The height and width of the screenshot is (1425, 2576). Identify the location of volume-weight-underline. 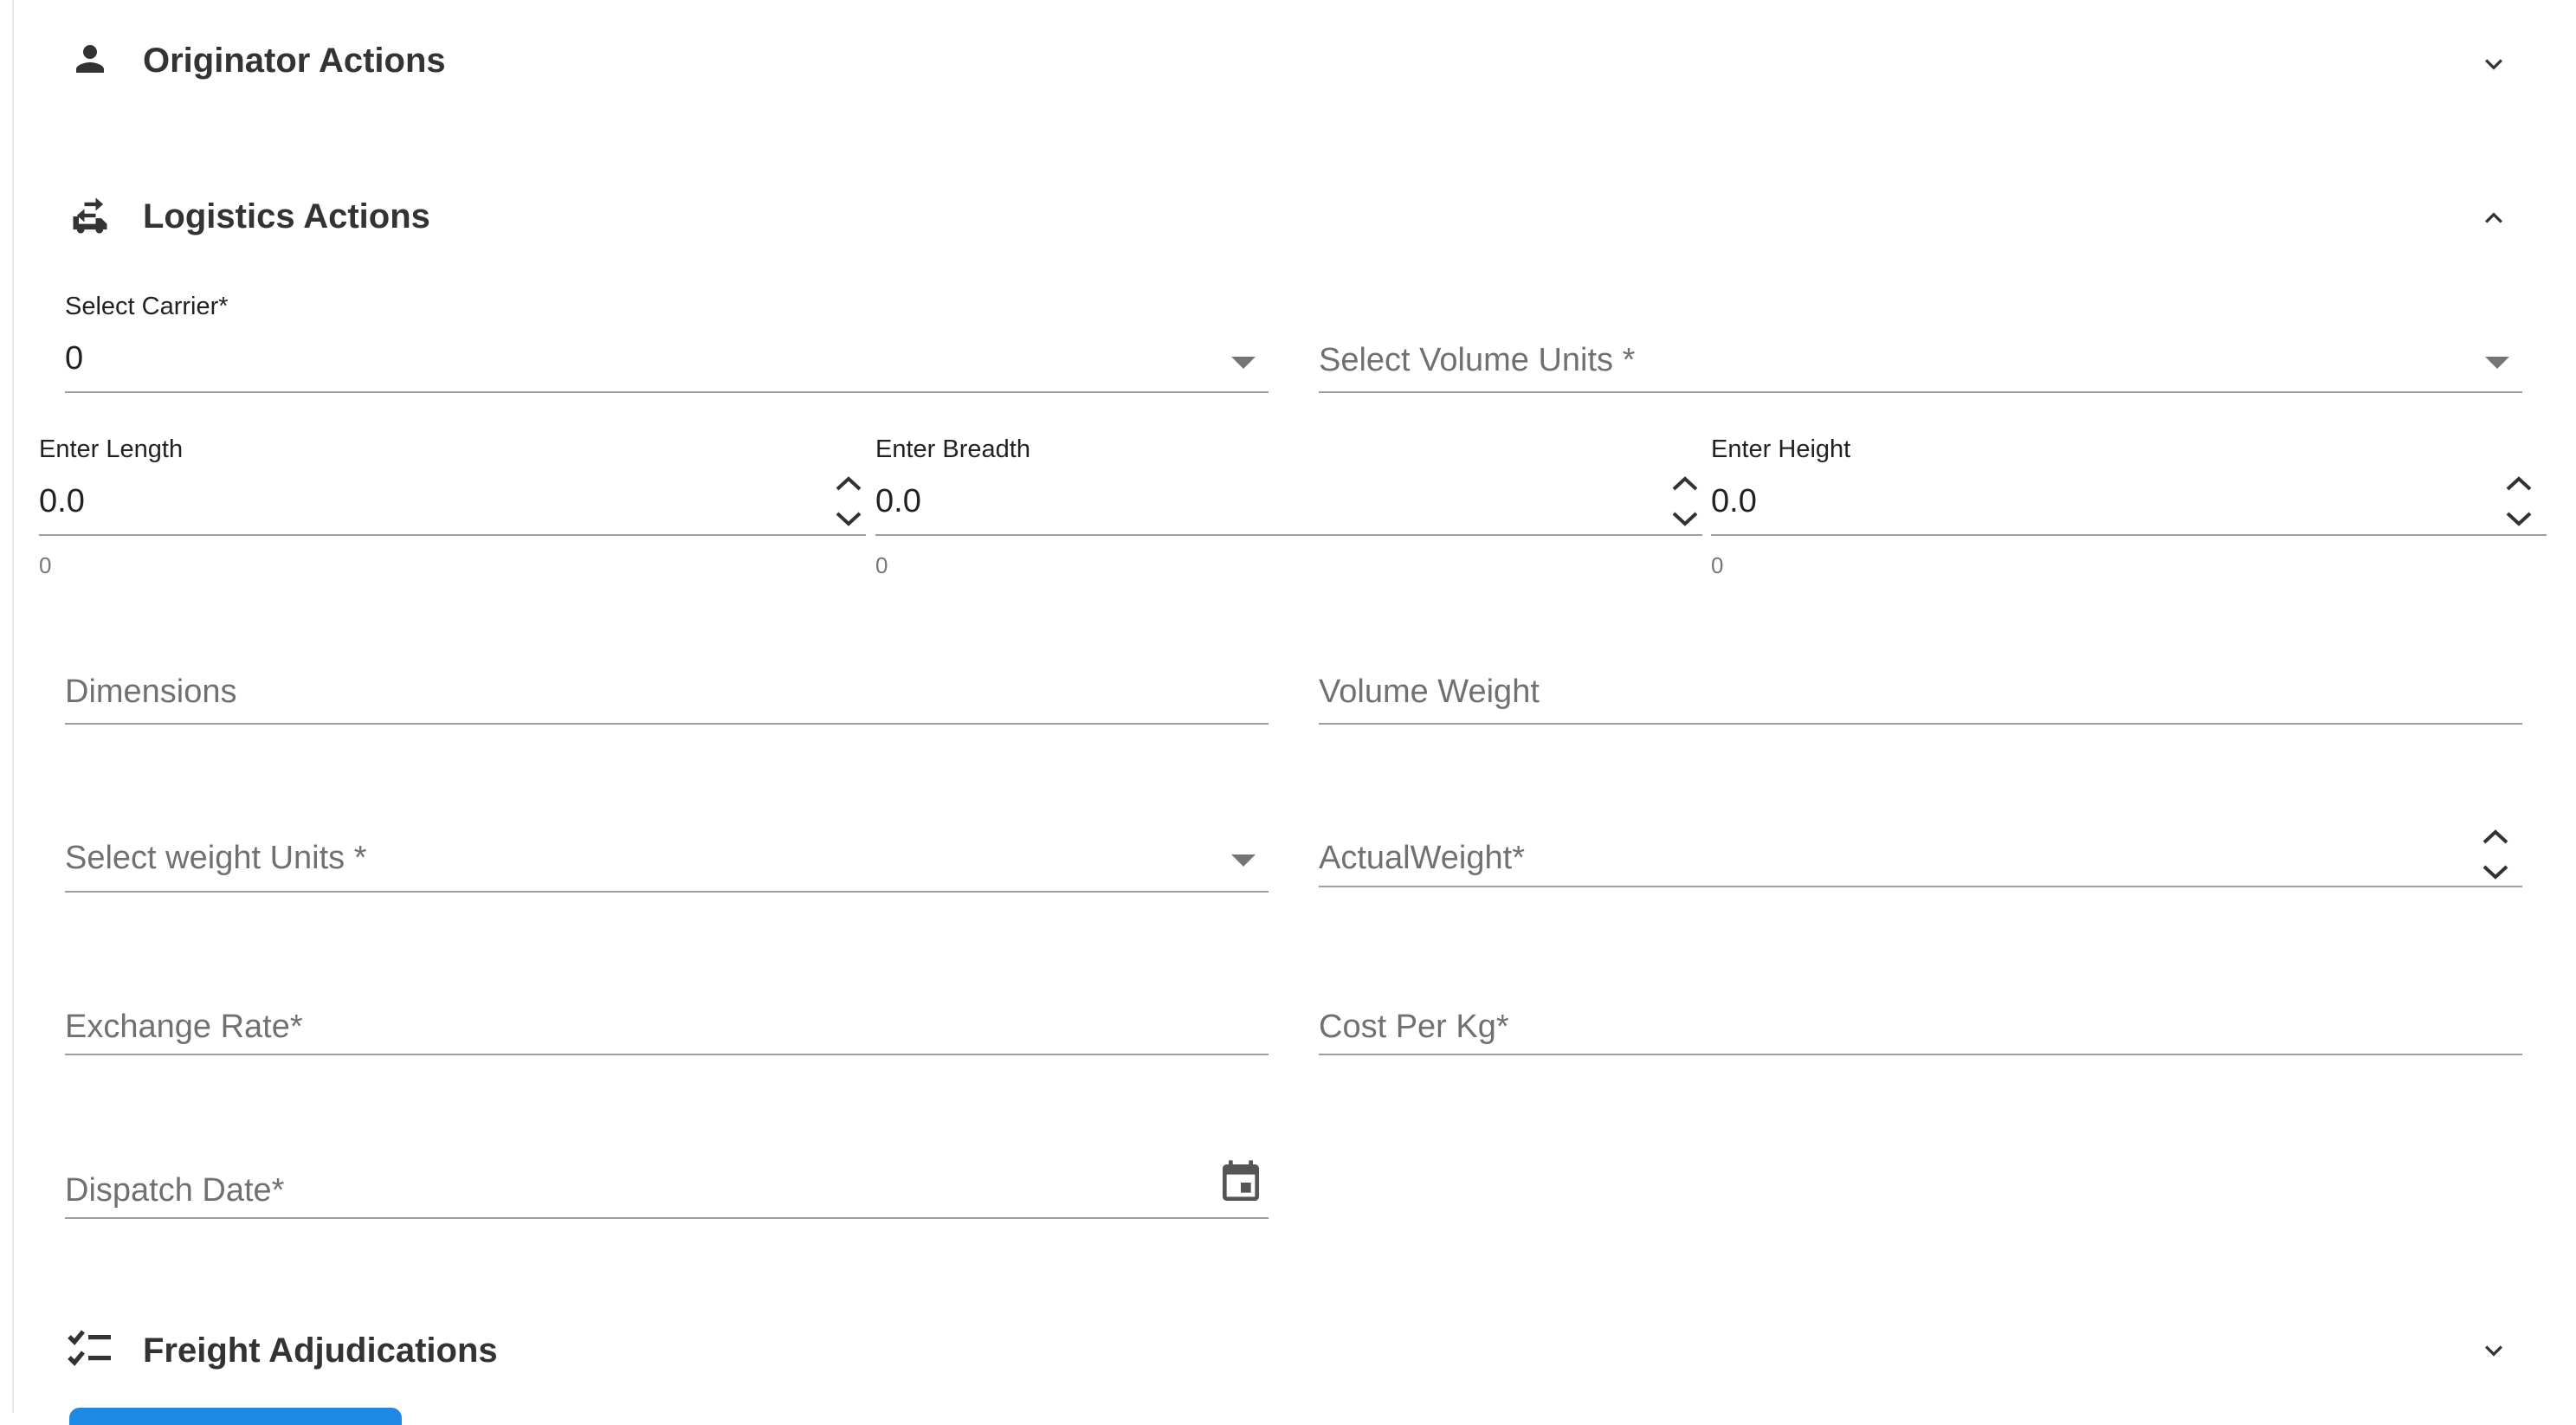
(1920, 724).